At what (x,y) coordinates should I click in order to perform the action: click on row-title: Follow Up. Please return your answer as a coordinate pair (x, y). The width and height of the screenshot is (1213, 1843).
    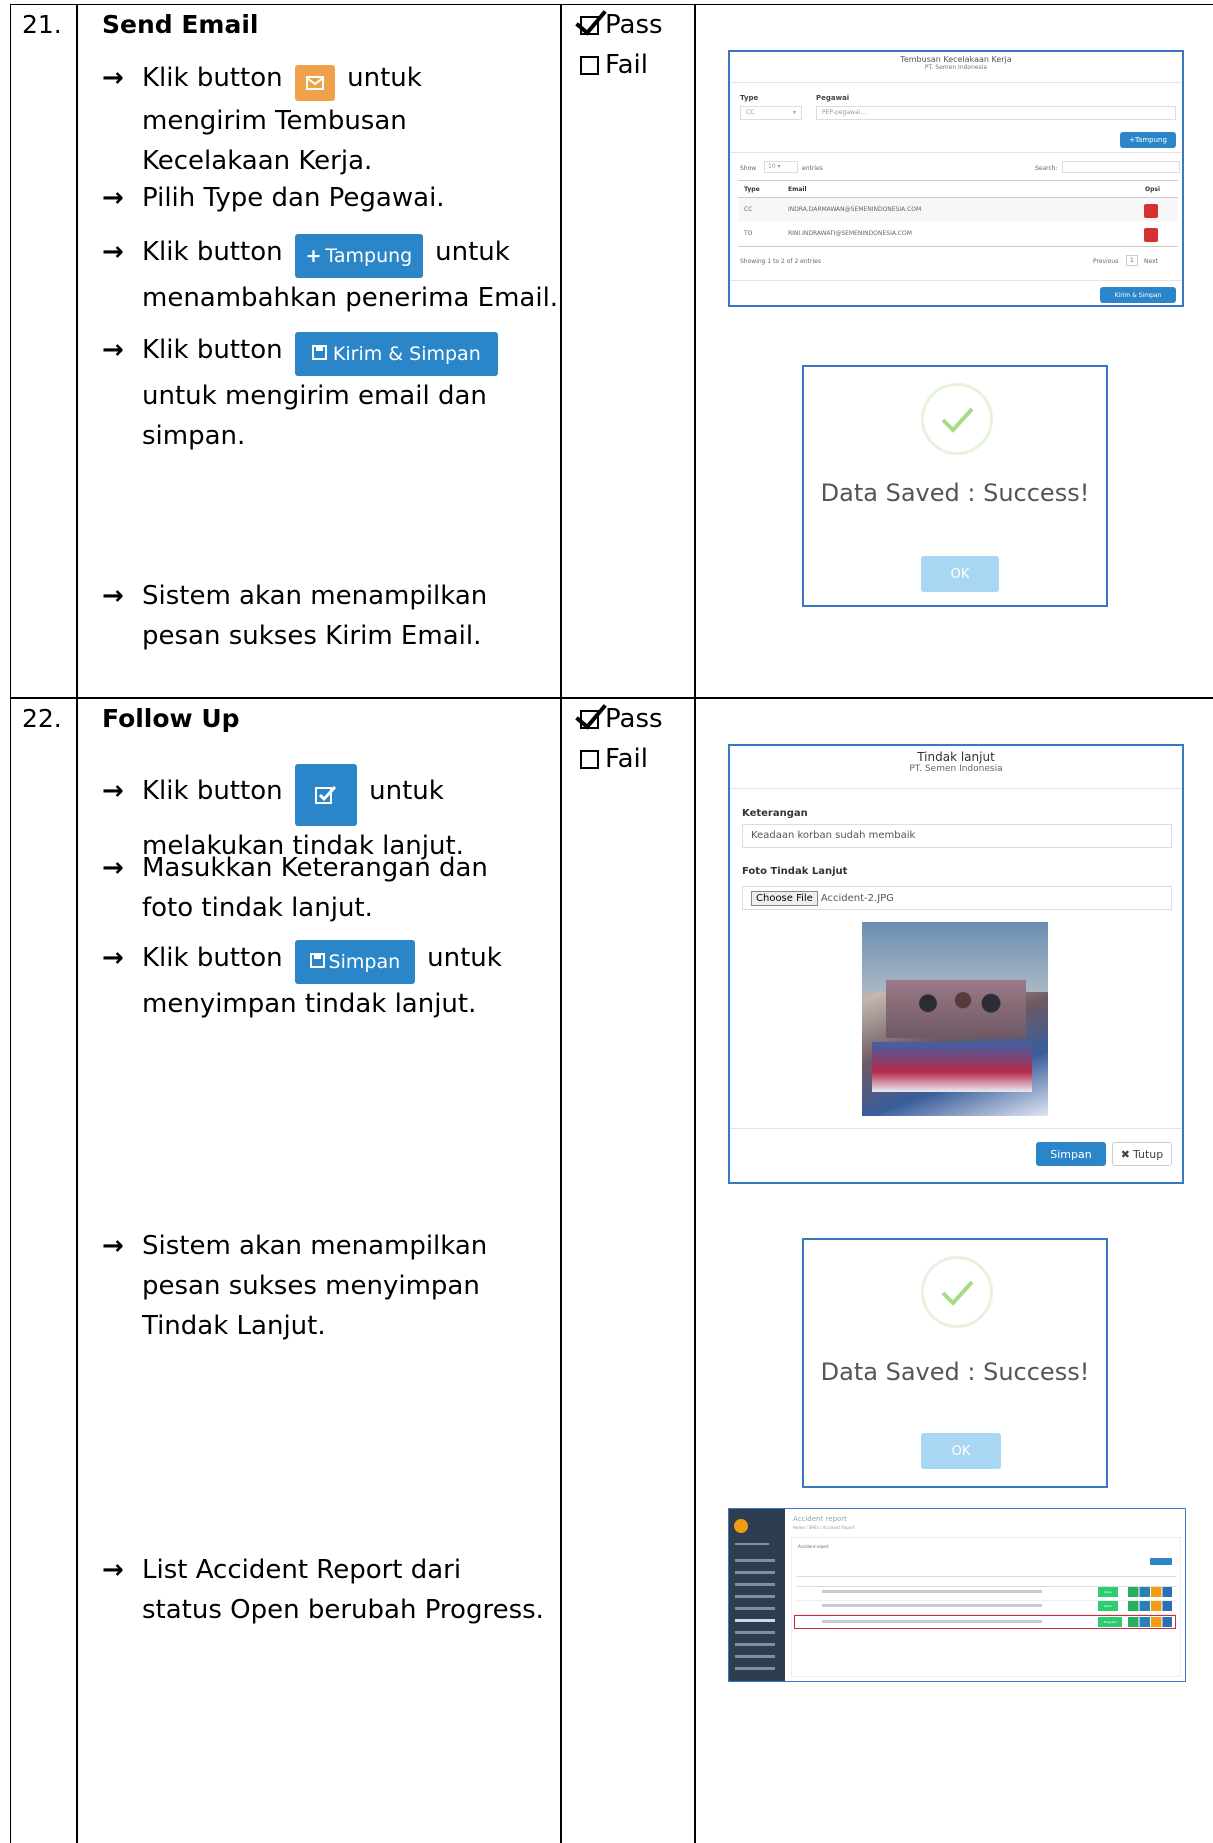
    Looking at the image, I should click on (171, 718).